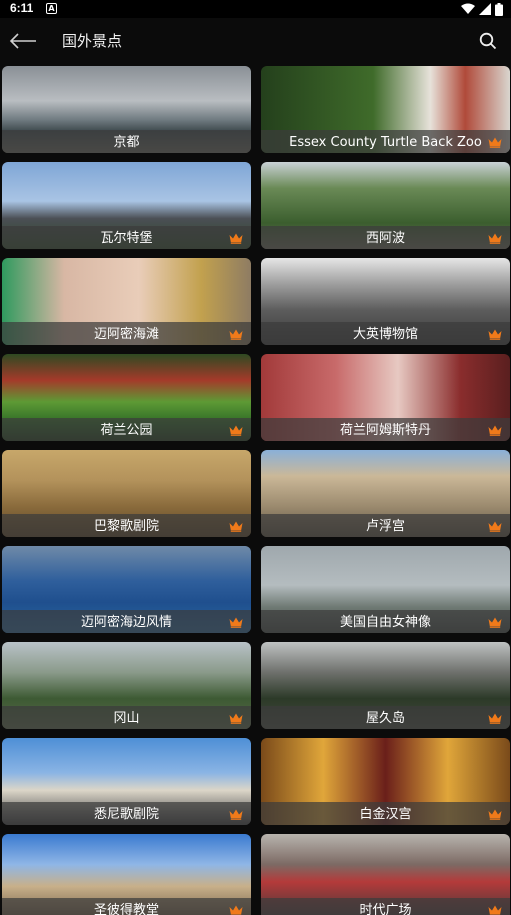 Image resolution: width=511 pixels, height=915 pixels. I want to click on back-button, so click(23, 41).